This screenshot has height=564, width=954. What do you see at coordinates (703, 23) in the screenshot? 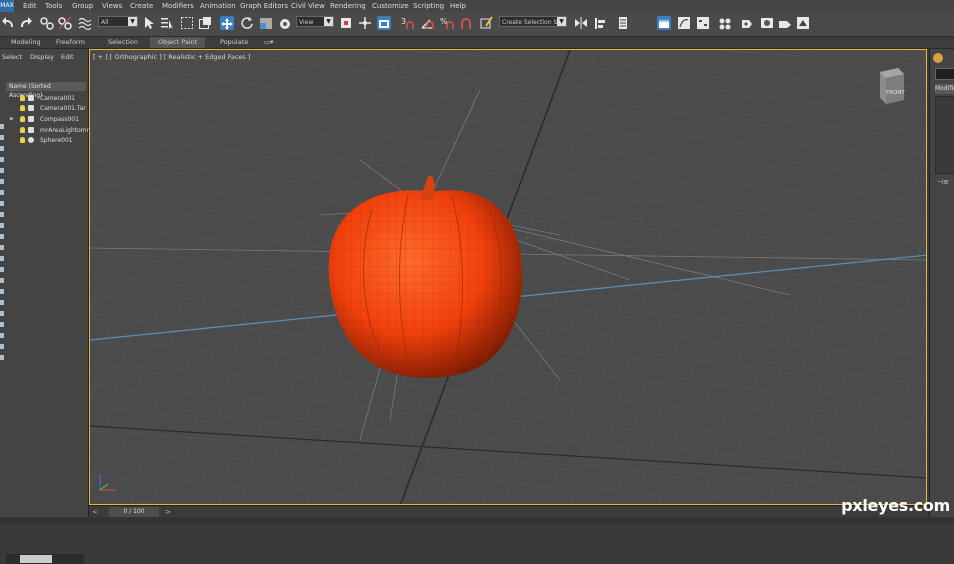
I see `schematic-view-icon` at bounding box center [703, 23].